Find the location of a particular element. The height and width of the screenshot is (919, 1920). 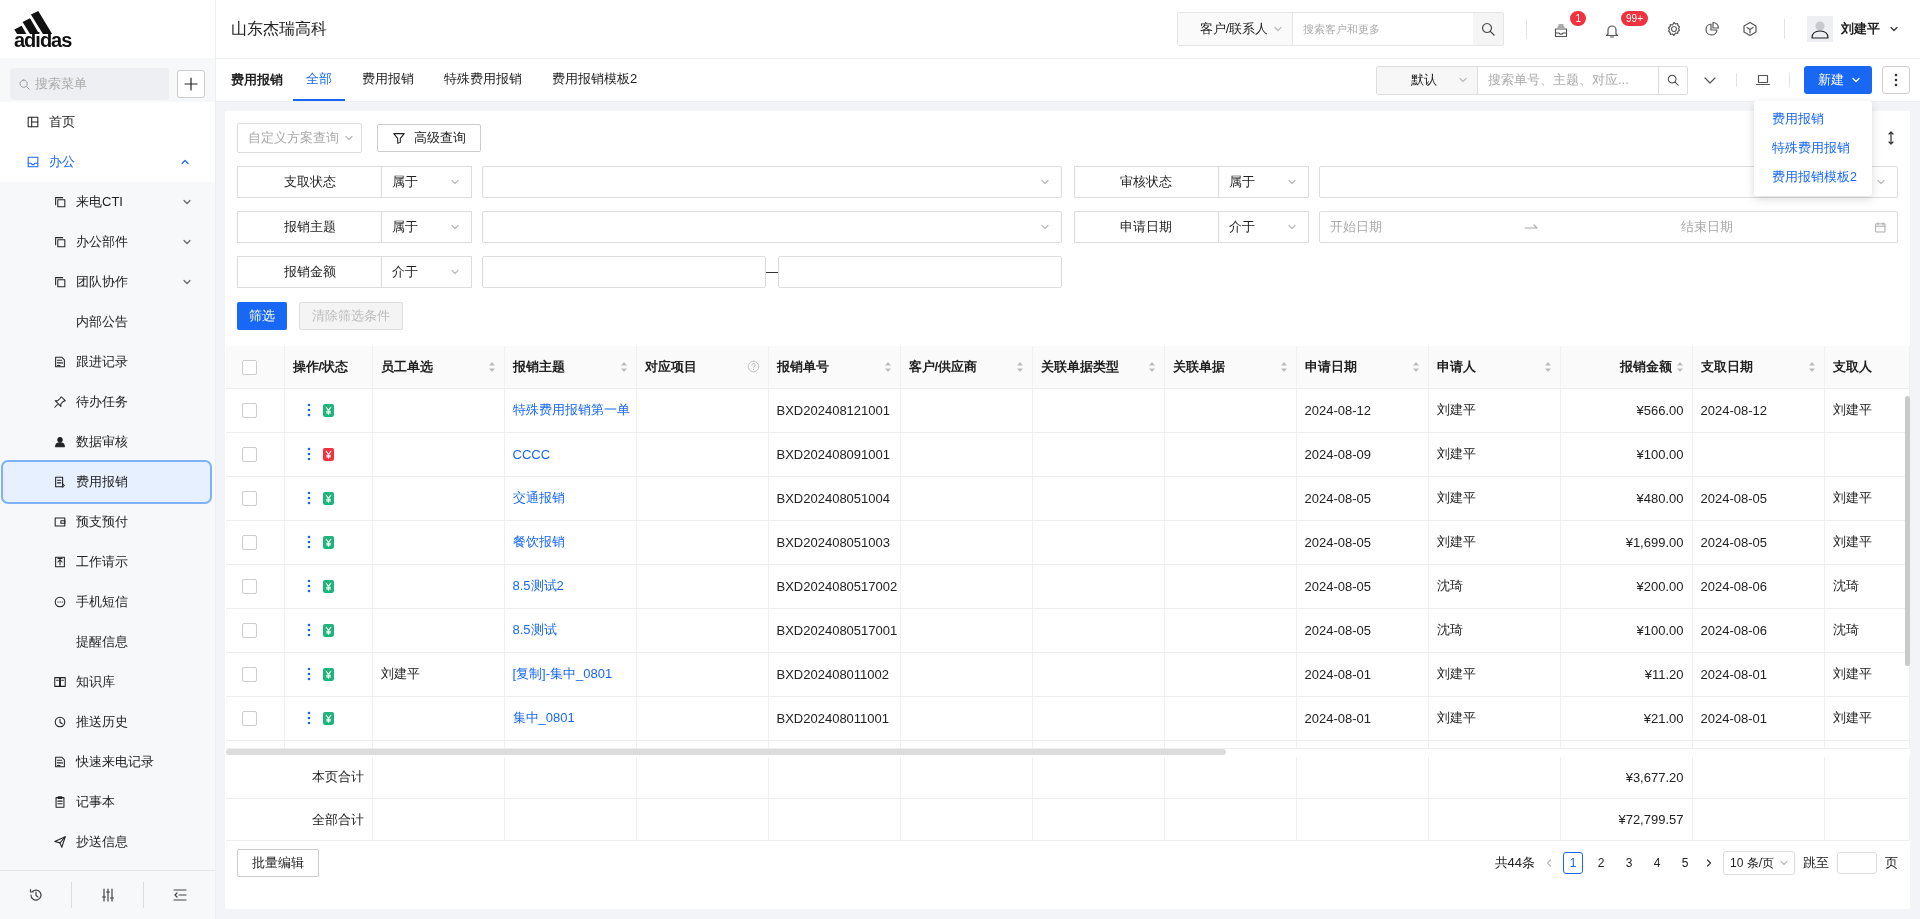

view-select: 默认 is located at coordinates (1427, 80).